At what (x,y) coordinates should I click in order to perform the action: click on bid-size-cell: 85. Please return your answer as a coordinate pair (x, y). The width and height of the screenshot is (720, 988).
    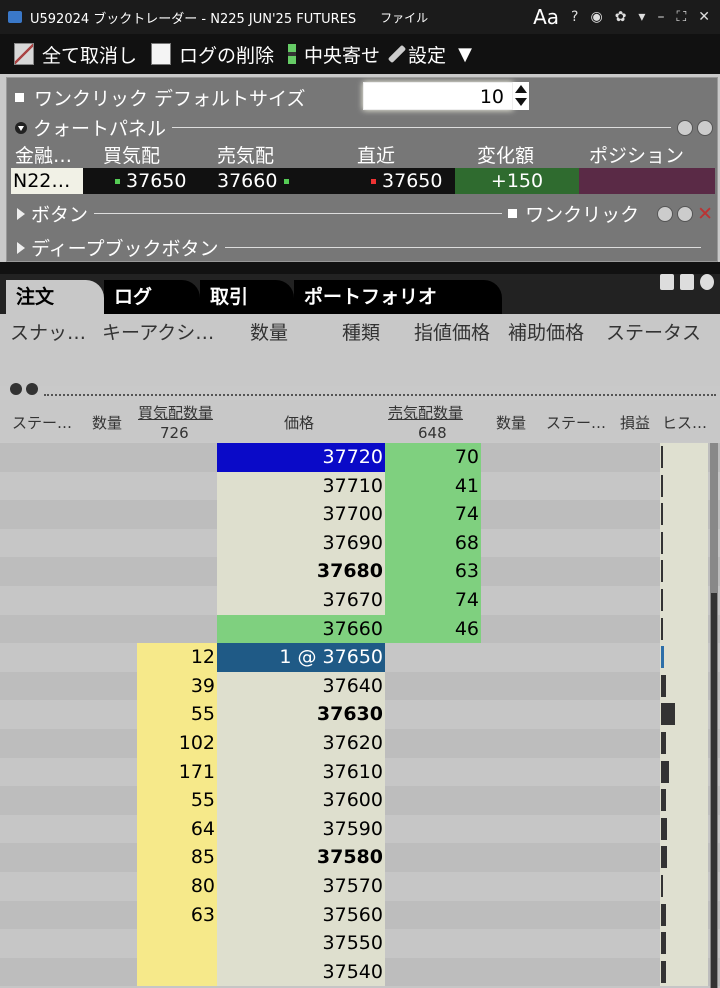
    Looking at the image, I should click on (177, 857).